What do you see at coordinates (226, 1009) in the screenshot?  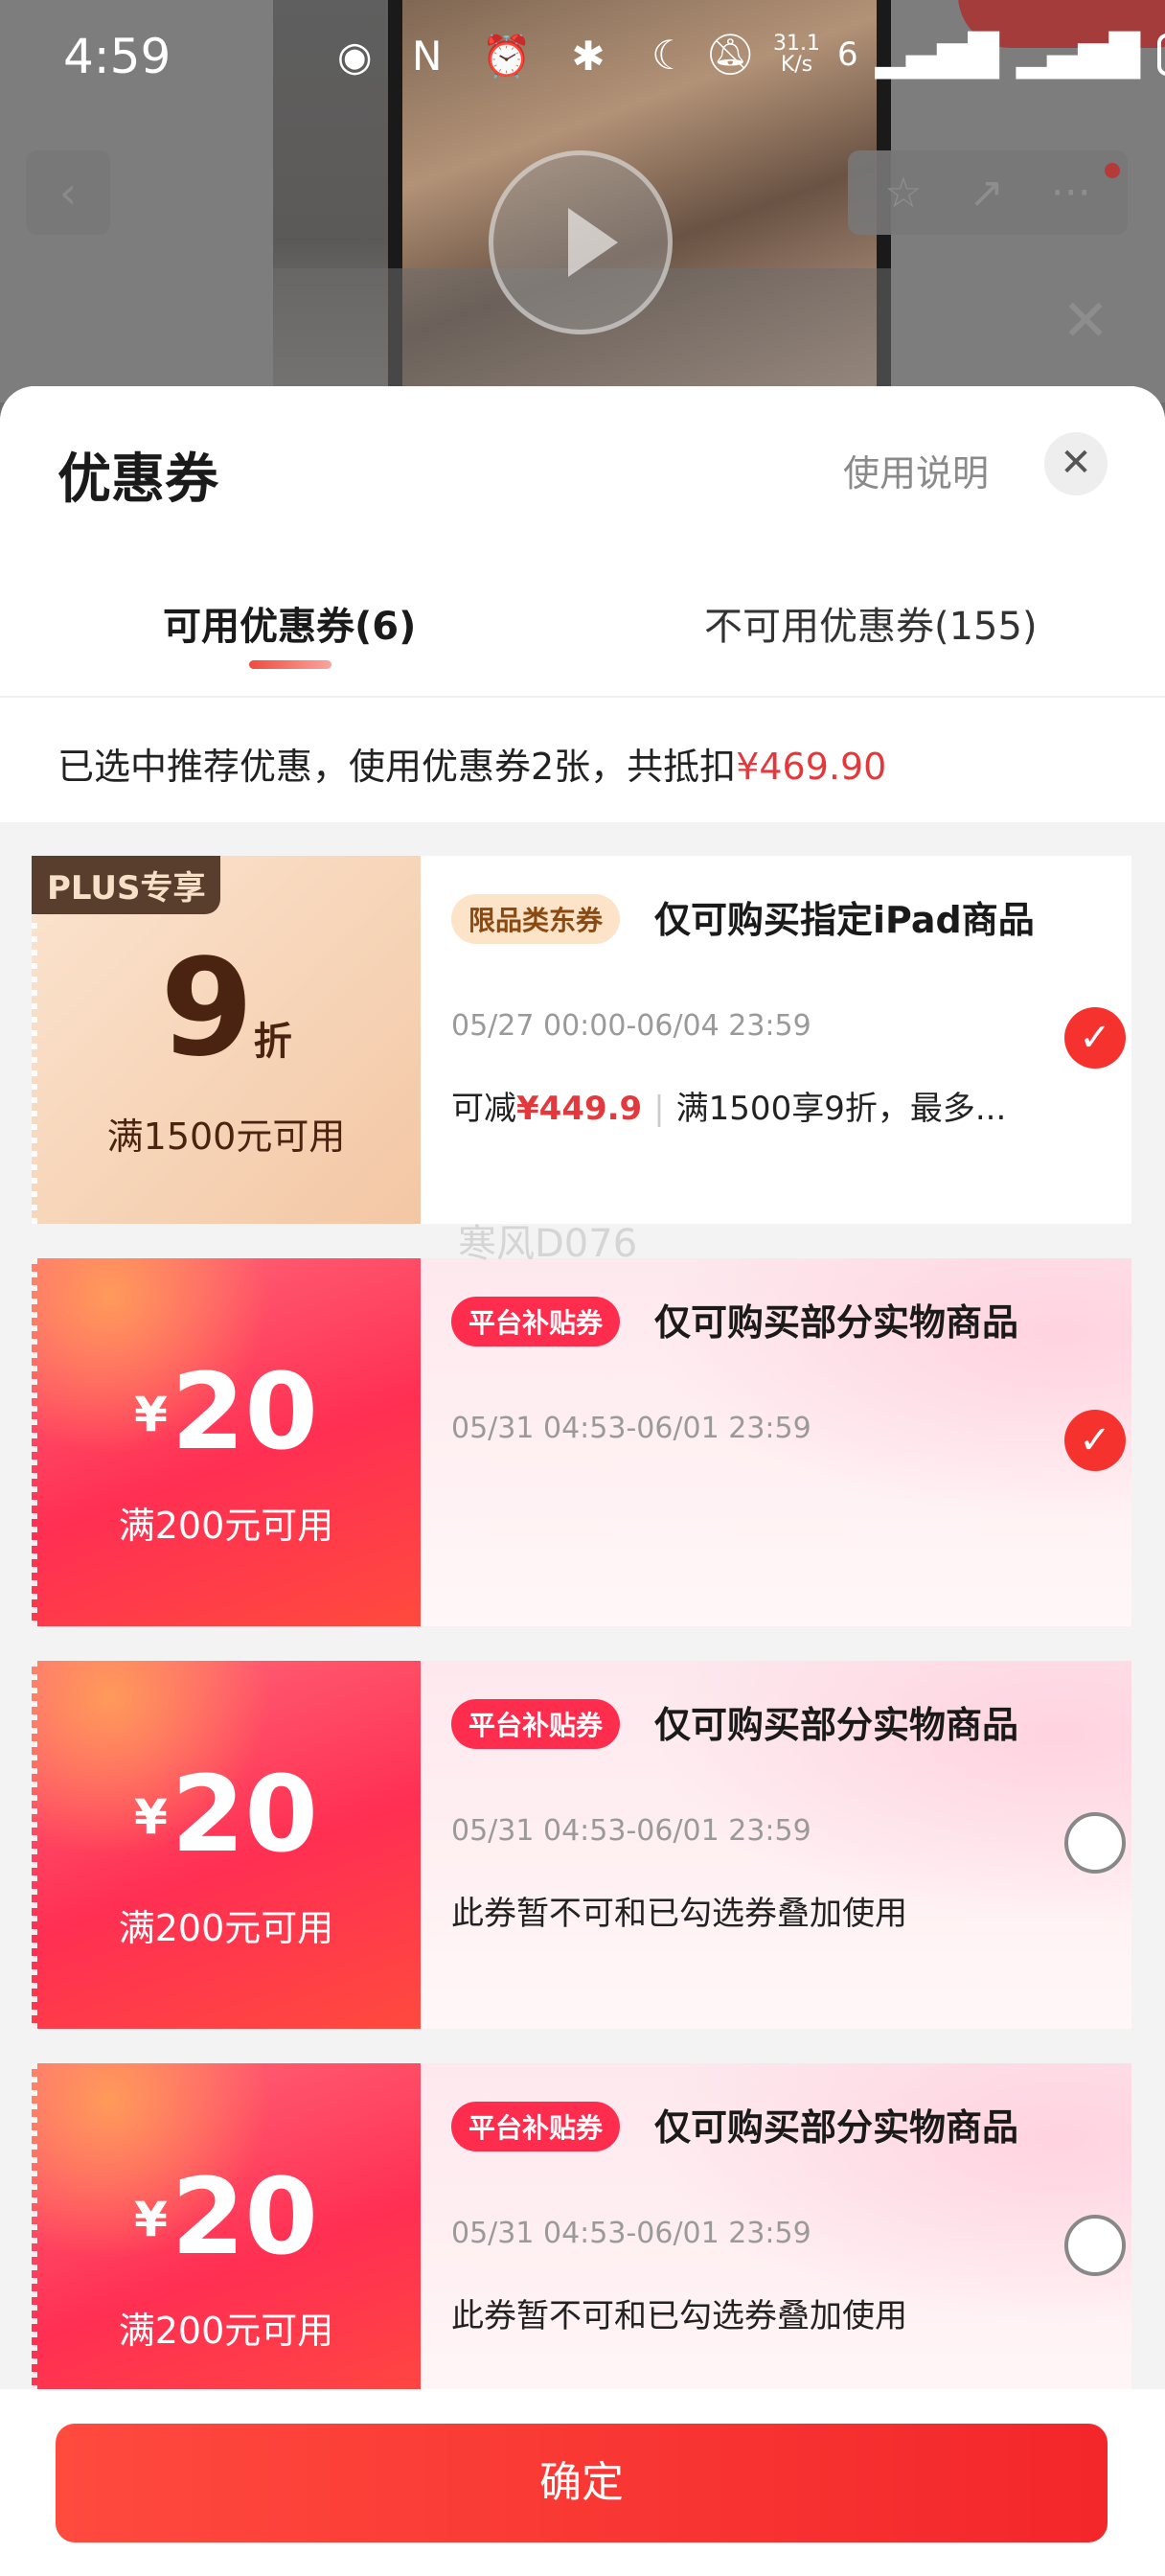 I see `coupon-discount: 9折` at bounding box center [226, 1009].